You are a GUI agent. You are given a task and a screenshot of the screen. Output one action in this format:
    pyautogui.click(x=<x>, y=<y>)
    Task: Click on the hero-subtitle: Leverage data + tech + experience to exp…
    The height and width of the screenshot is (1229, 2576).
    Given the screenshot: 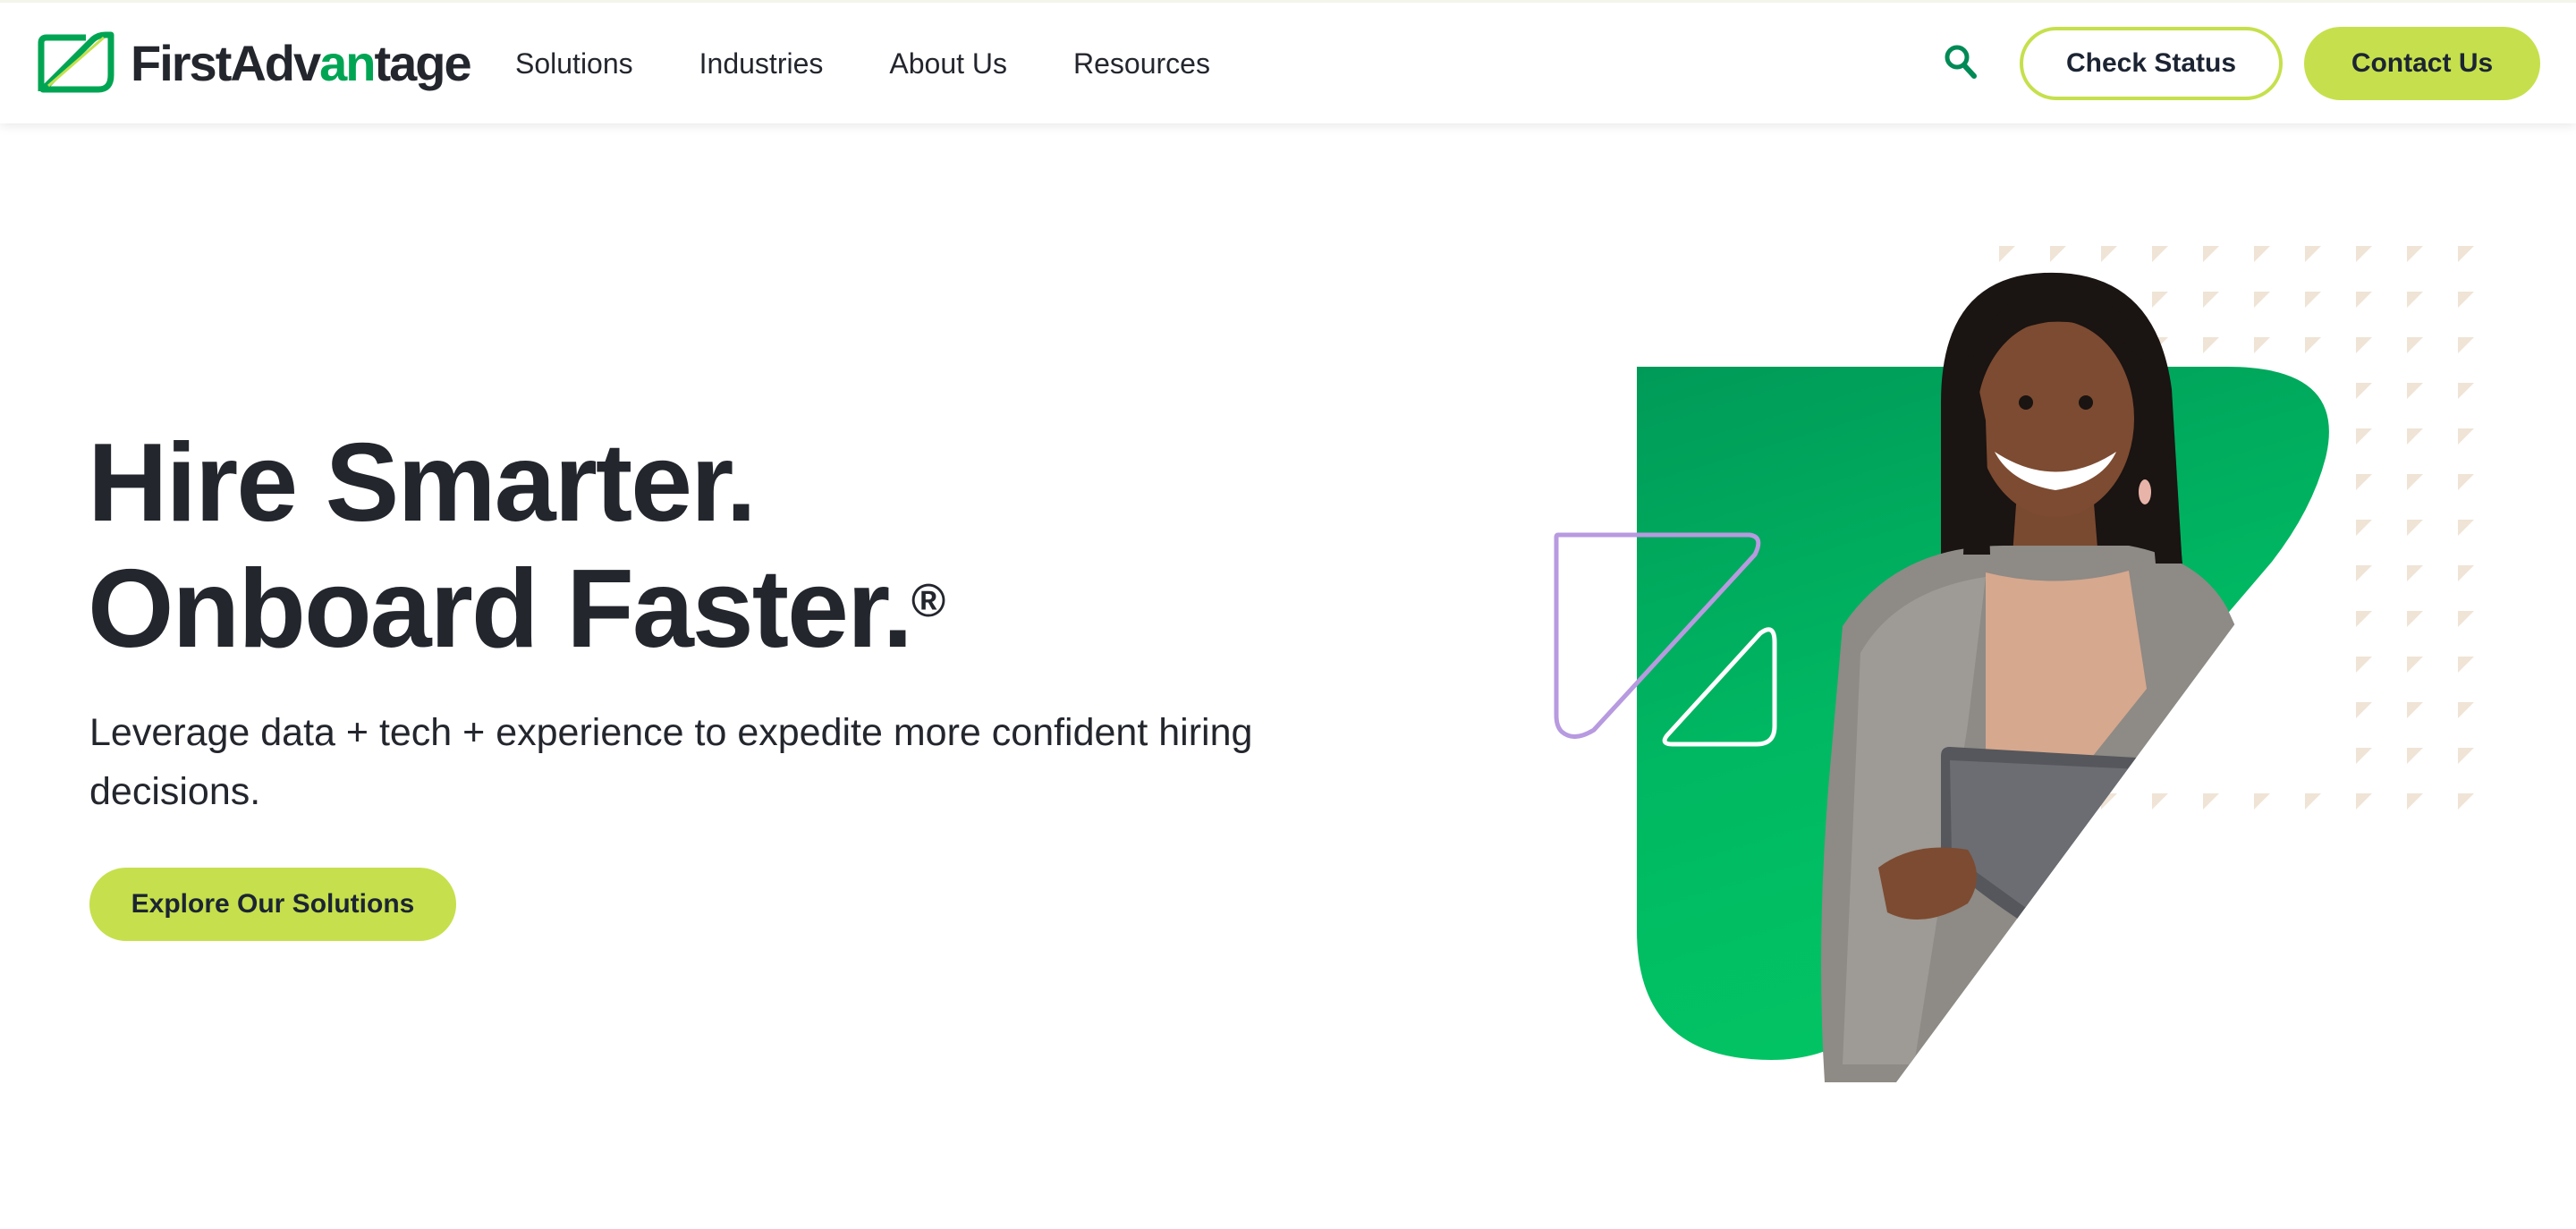 What is the action you would take?
    pyautogui.click(x=671, y=762)
    